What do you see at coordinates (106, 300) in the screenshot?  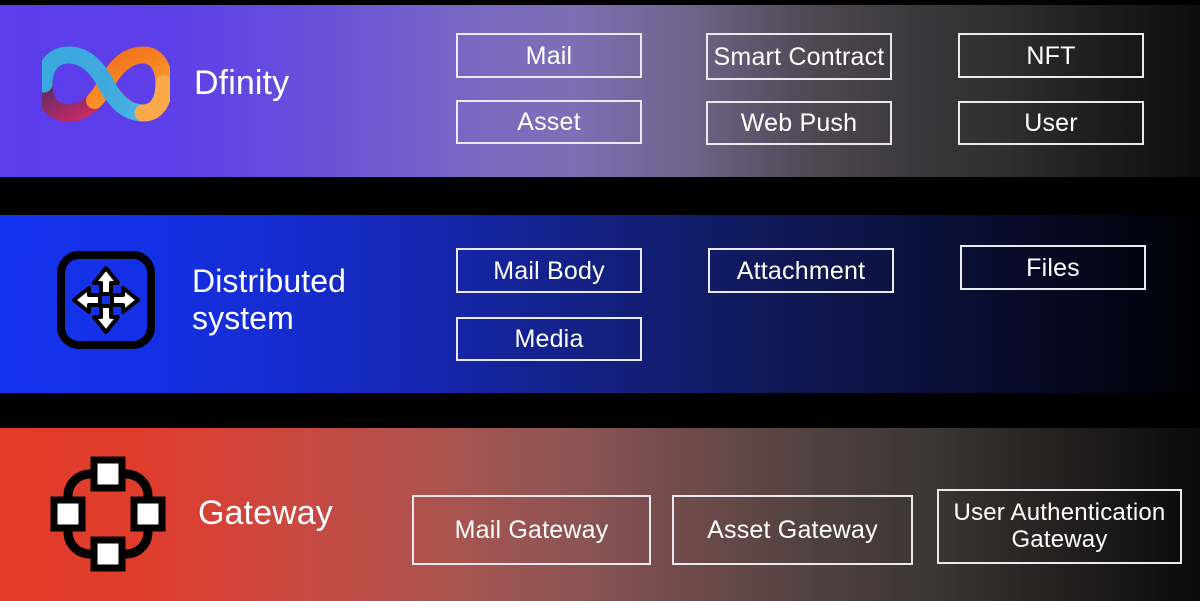 I see `four-arrows-expand-icon` at bounding box center [106, 300].